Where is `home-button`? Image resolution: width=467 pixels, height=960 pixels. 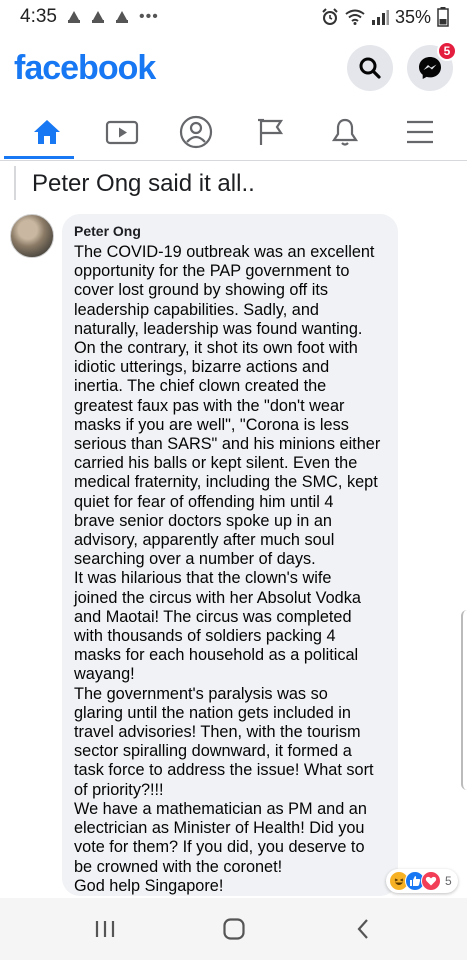 home-button is located at coordinates (234, 929).